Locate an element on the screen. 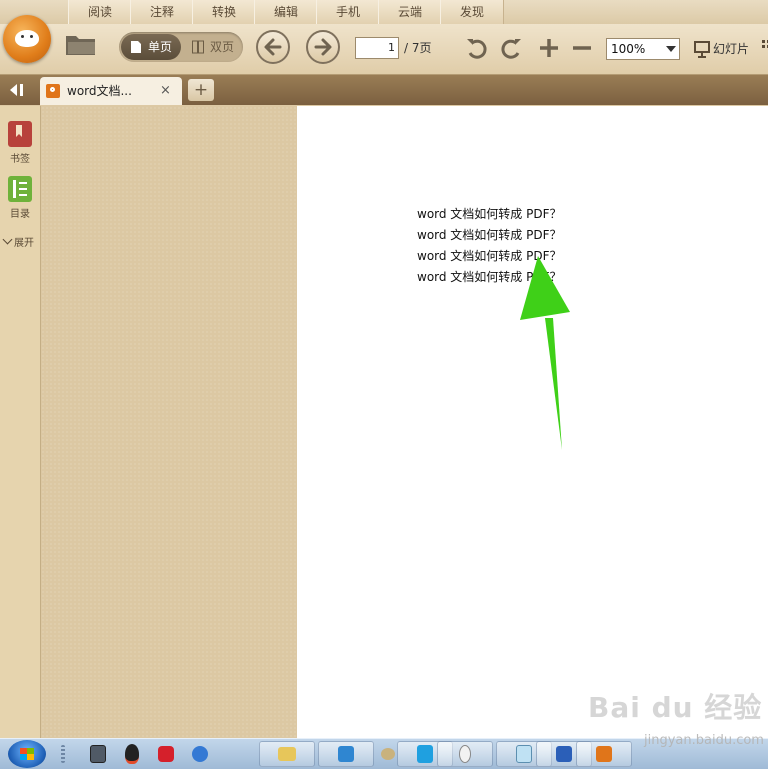  zoom-select: 100% is located at coordinates (643, 49).